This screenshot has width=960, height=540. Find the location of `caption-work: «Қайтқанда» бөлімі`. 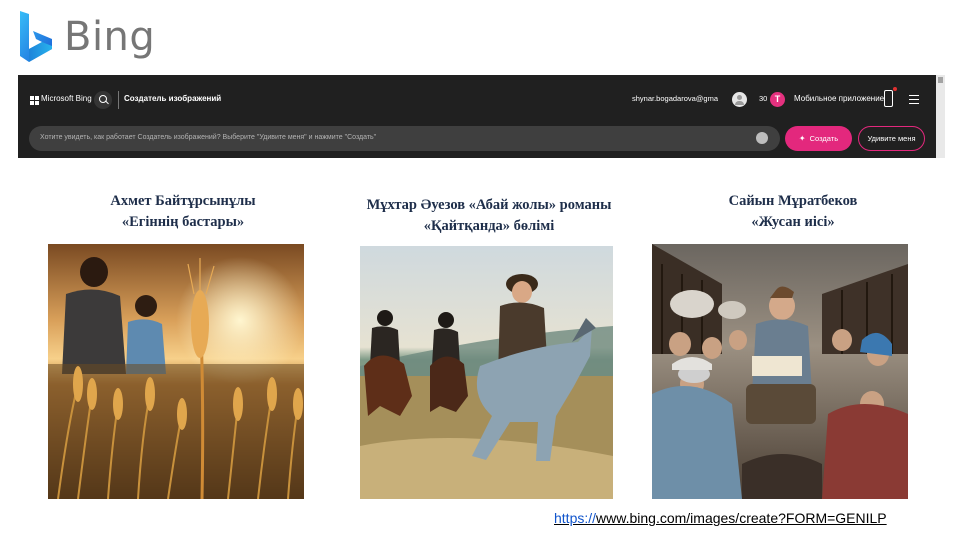

caption-work: «Қайтқанда» бөлімі is located at coordinates (489, 226).